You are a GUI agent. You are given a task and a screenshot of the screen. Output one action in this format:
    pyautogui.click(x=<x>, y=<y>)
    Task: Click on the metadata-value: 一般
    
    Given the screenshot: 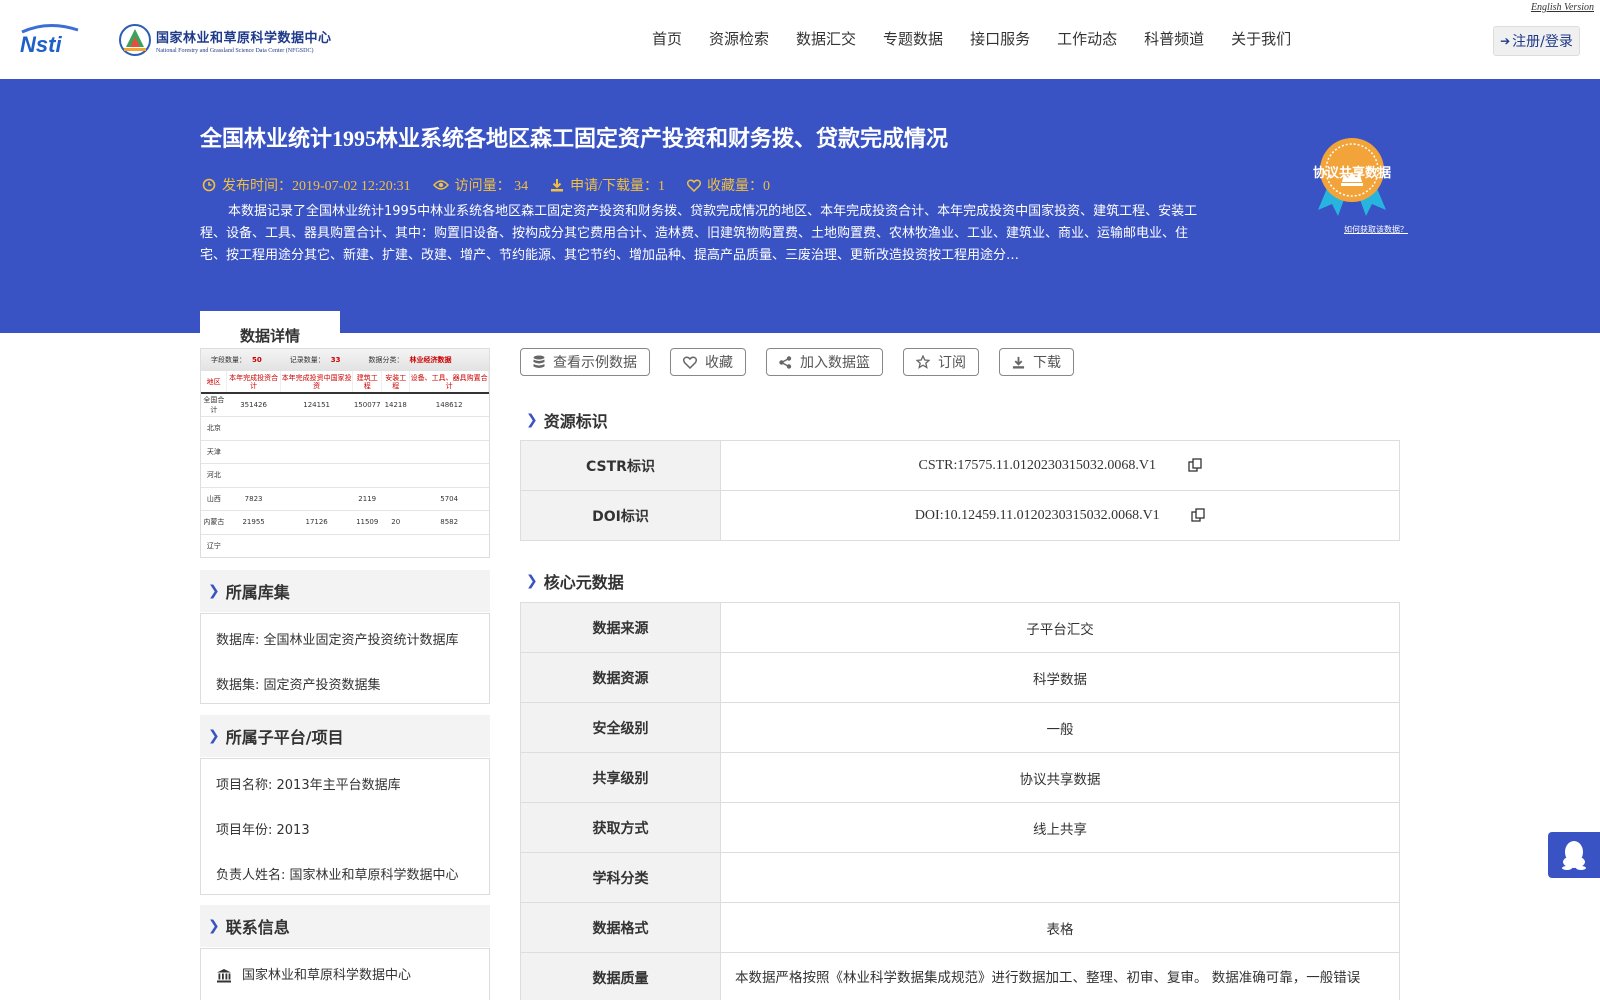 What is the action you would take?
    pyautogui.click(x=1060, y=727)
    